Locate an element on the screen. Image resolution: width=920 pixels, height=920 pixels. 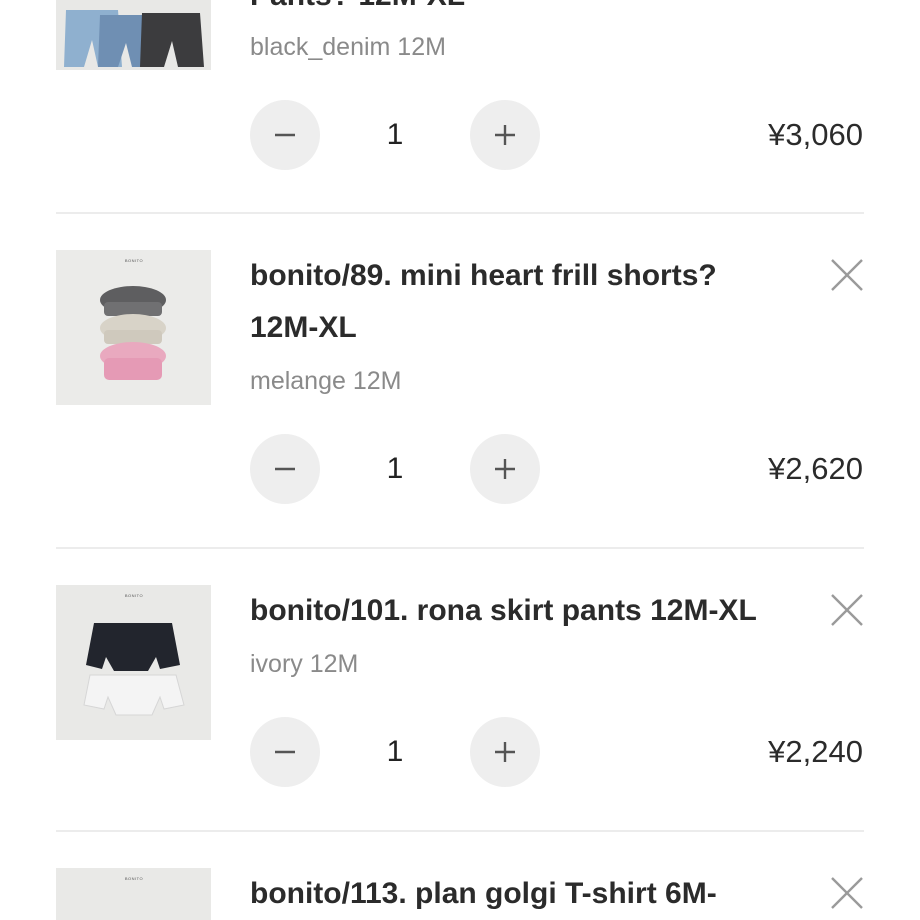
product-thumbnail is located at coordinates (133, 35).